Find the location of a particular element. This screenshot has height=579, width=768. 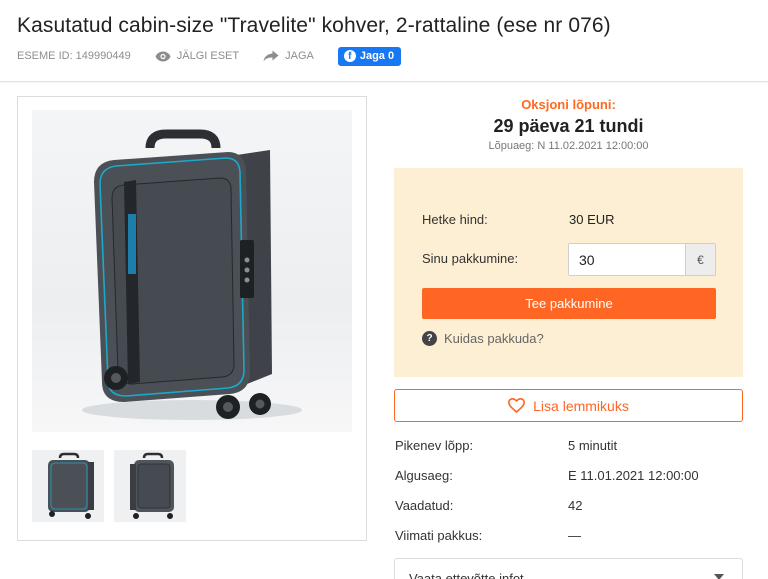

detail-value: 5 minutit is located at coordinates (593, 445).